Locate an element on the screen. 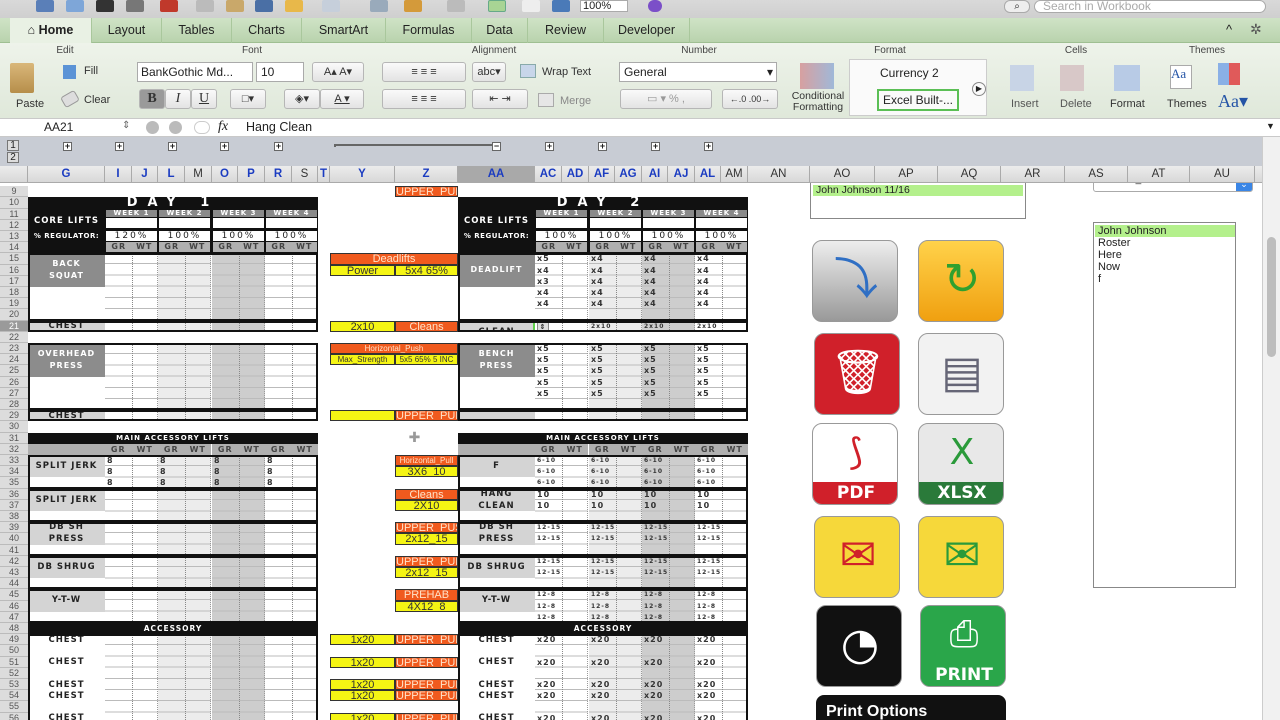  copy-documents-icon: ▤ is located at coordinates (961, 374).